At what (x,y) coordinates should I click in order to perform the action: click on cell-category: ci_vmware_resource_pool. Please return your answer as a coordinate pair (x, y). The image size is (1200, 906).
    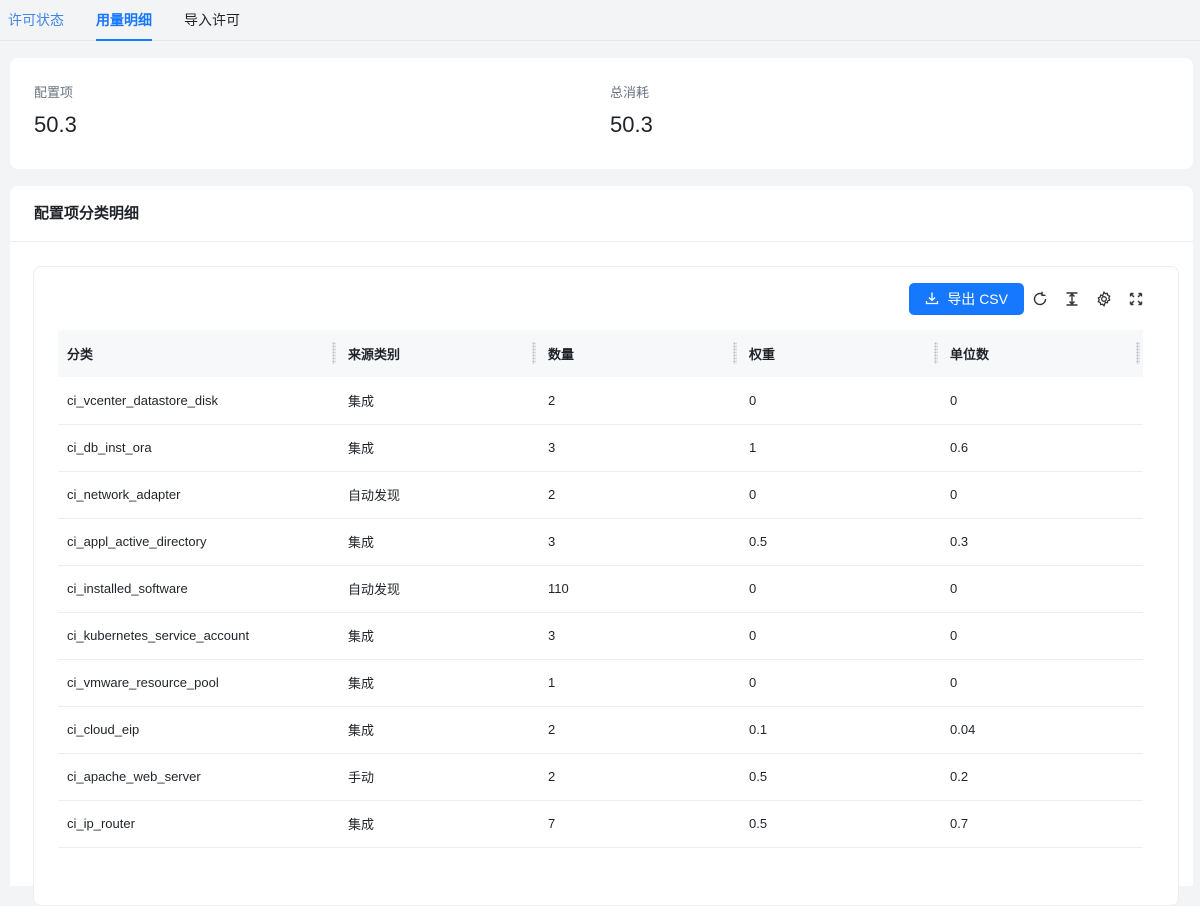
    Looking at the image, I should click on (198, 683).